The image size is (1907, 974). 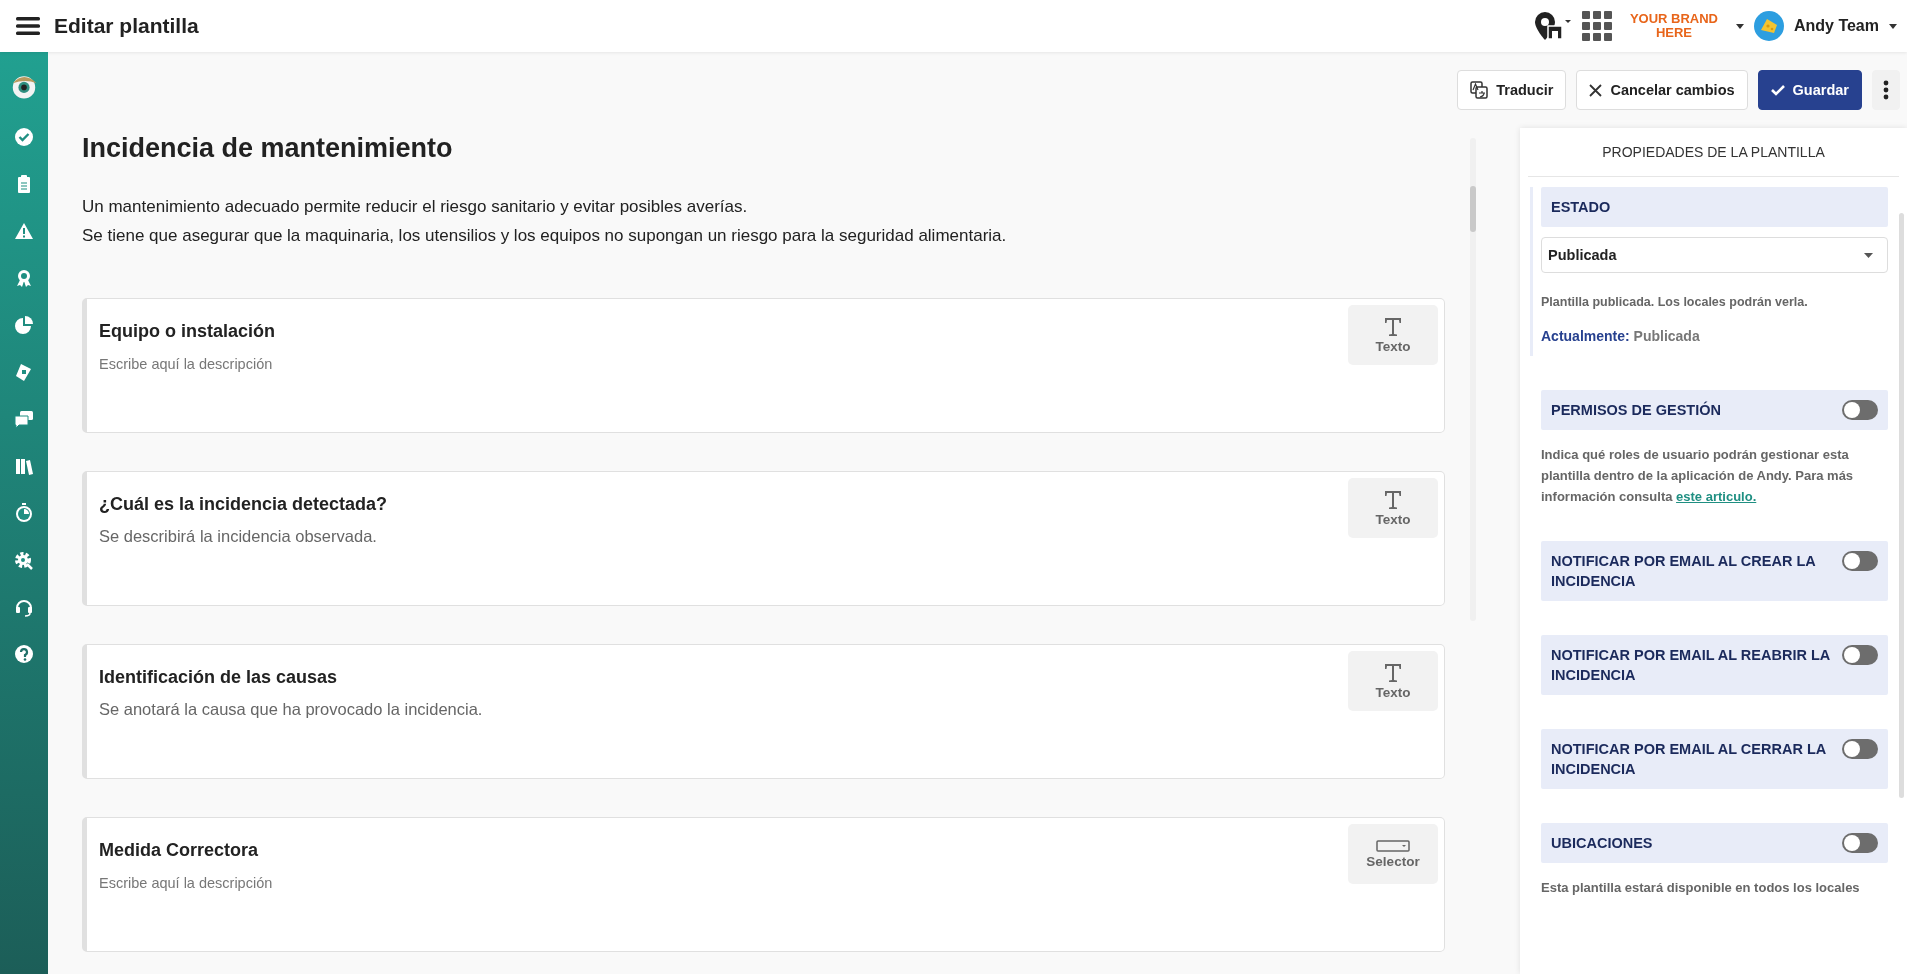 I want to click on avatar-icon, so click(x=1768, y=26).